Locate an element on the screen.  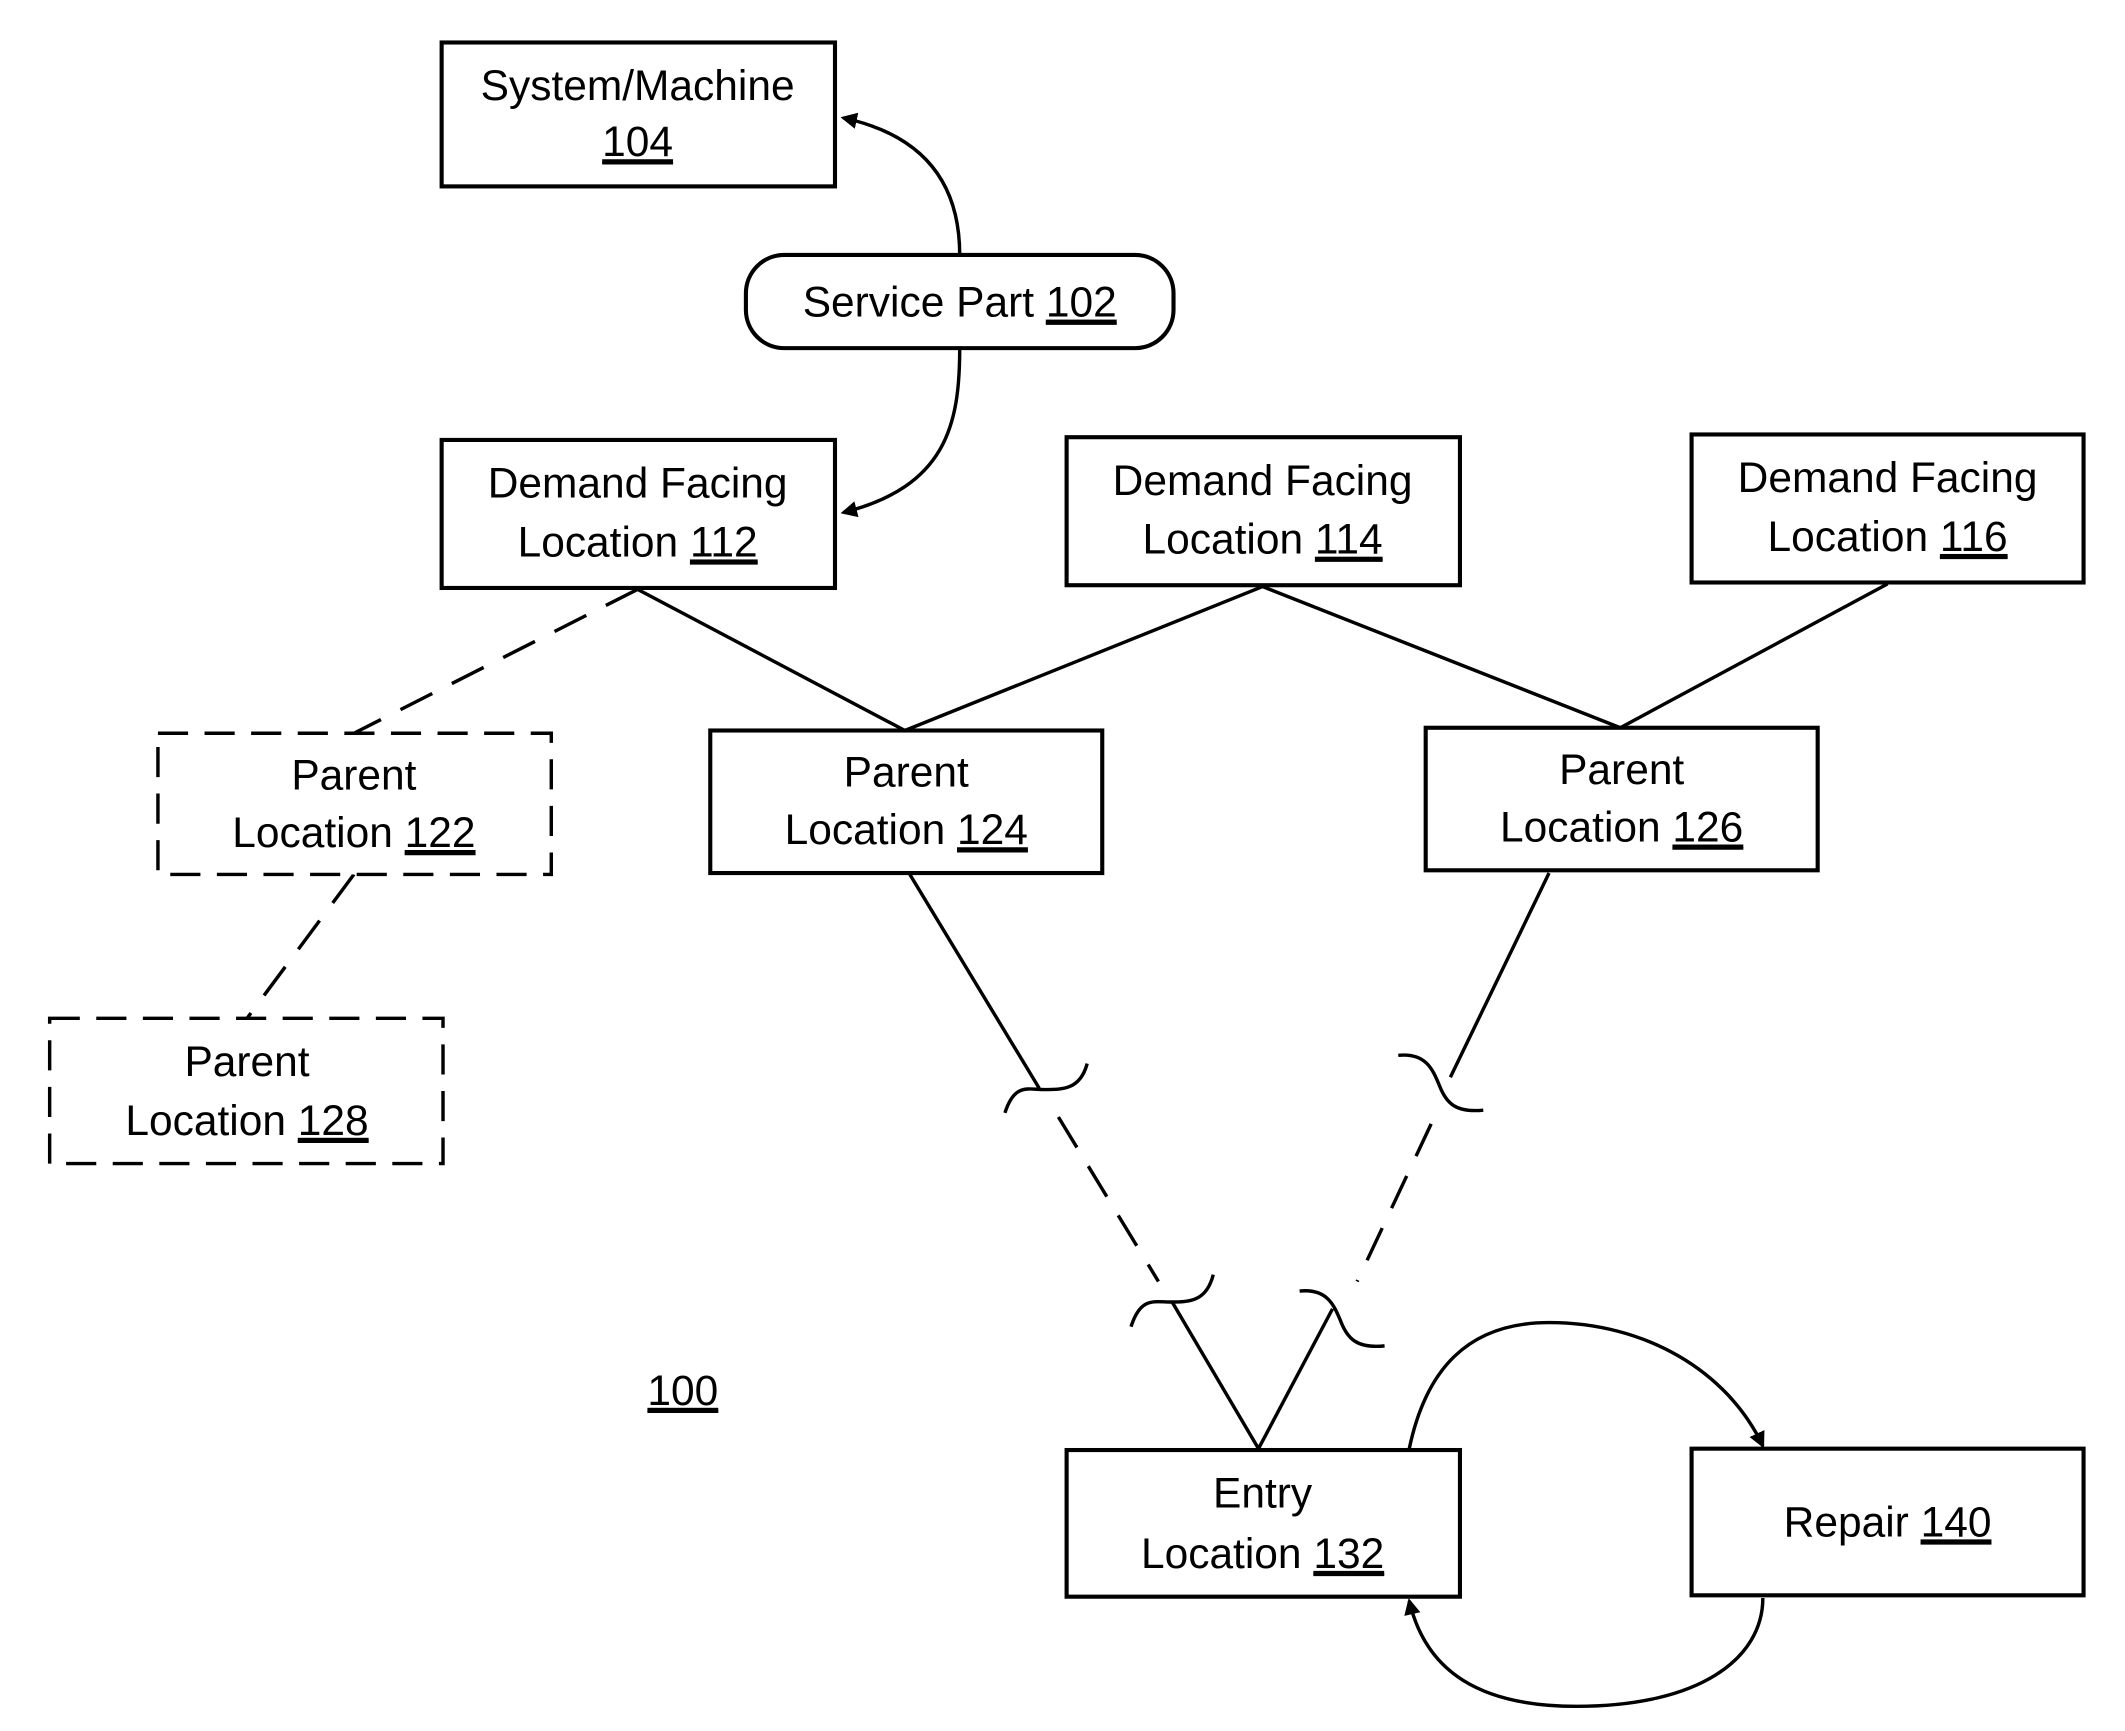
node-parent-128: Parent Location 128 is located at coordinates (246, 1091).